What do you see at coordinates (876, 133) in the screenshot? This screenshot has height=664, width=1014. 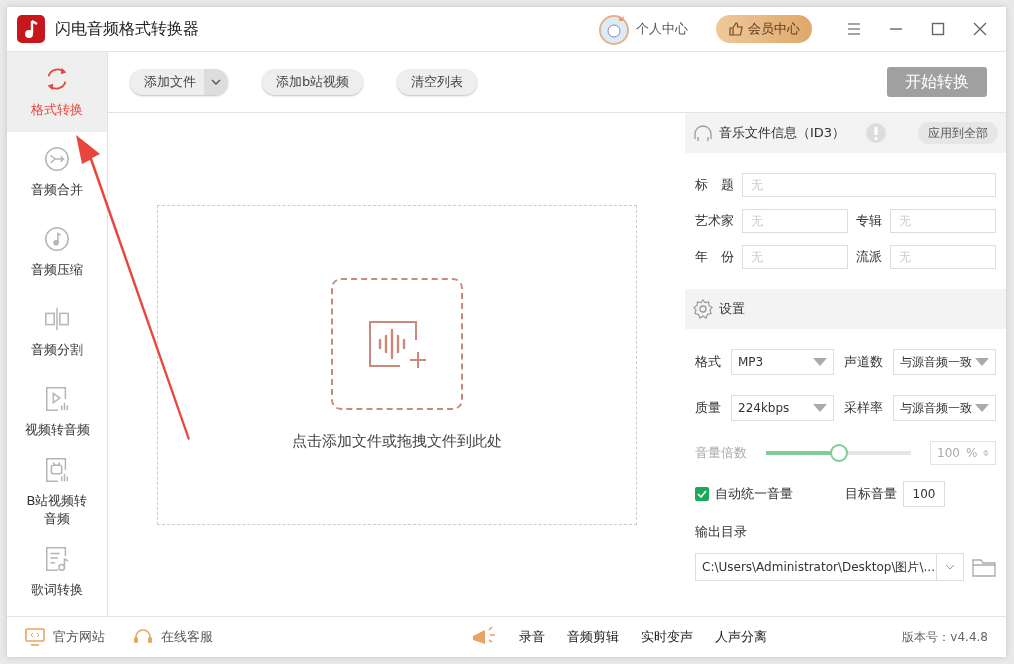 I see `info-icon` at bounding box center [876, 133].